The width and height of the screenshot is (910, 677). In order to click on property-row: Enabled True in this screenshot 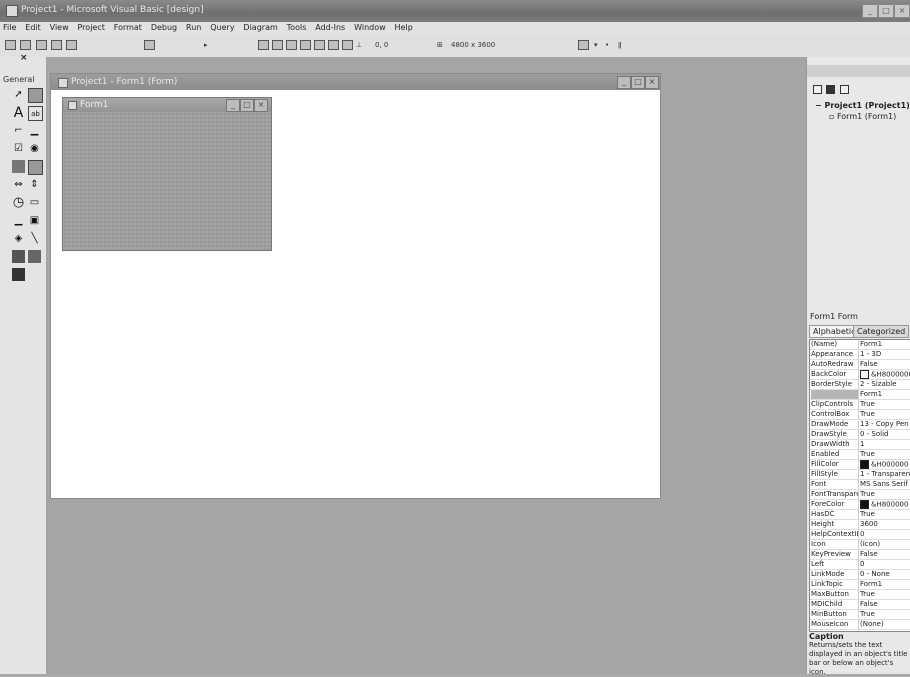, I will do `click(860, 455)`.